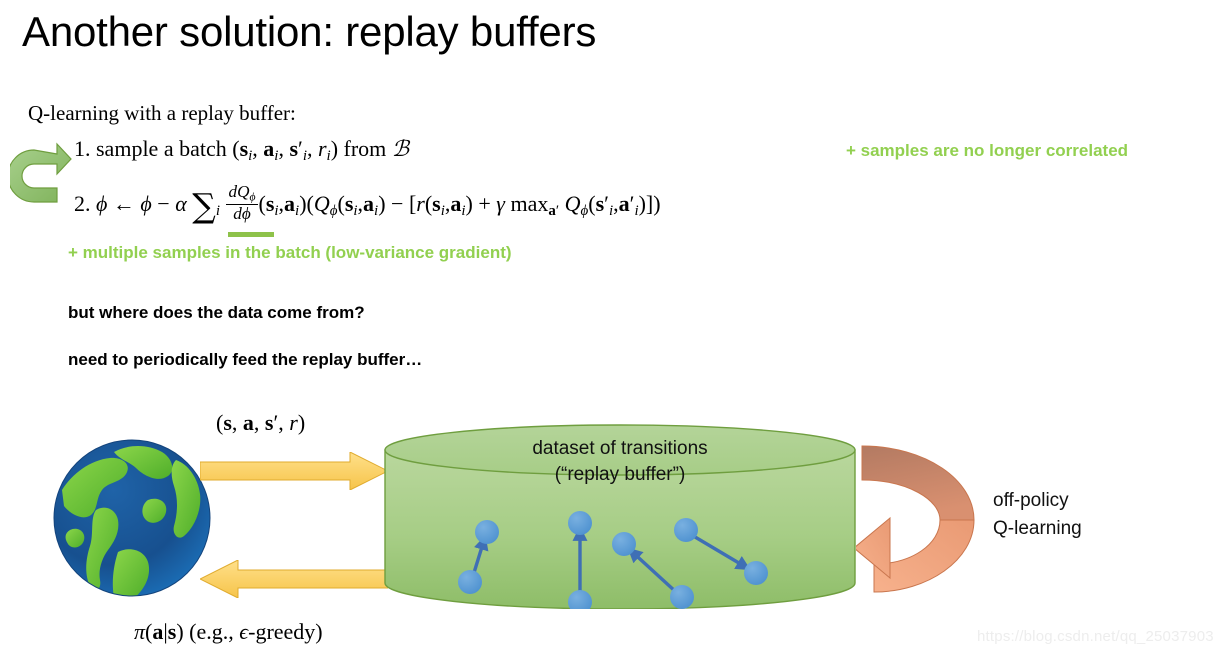  What do you see at coordinates (1037, 528) in the screenshot?
I see `off-policy-line-2: Q-learning` at bounding box center [1037, 528].